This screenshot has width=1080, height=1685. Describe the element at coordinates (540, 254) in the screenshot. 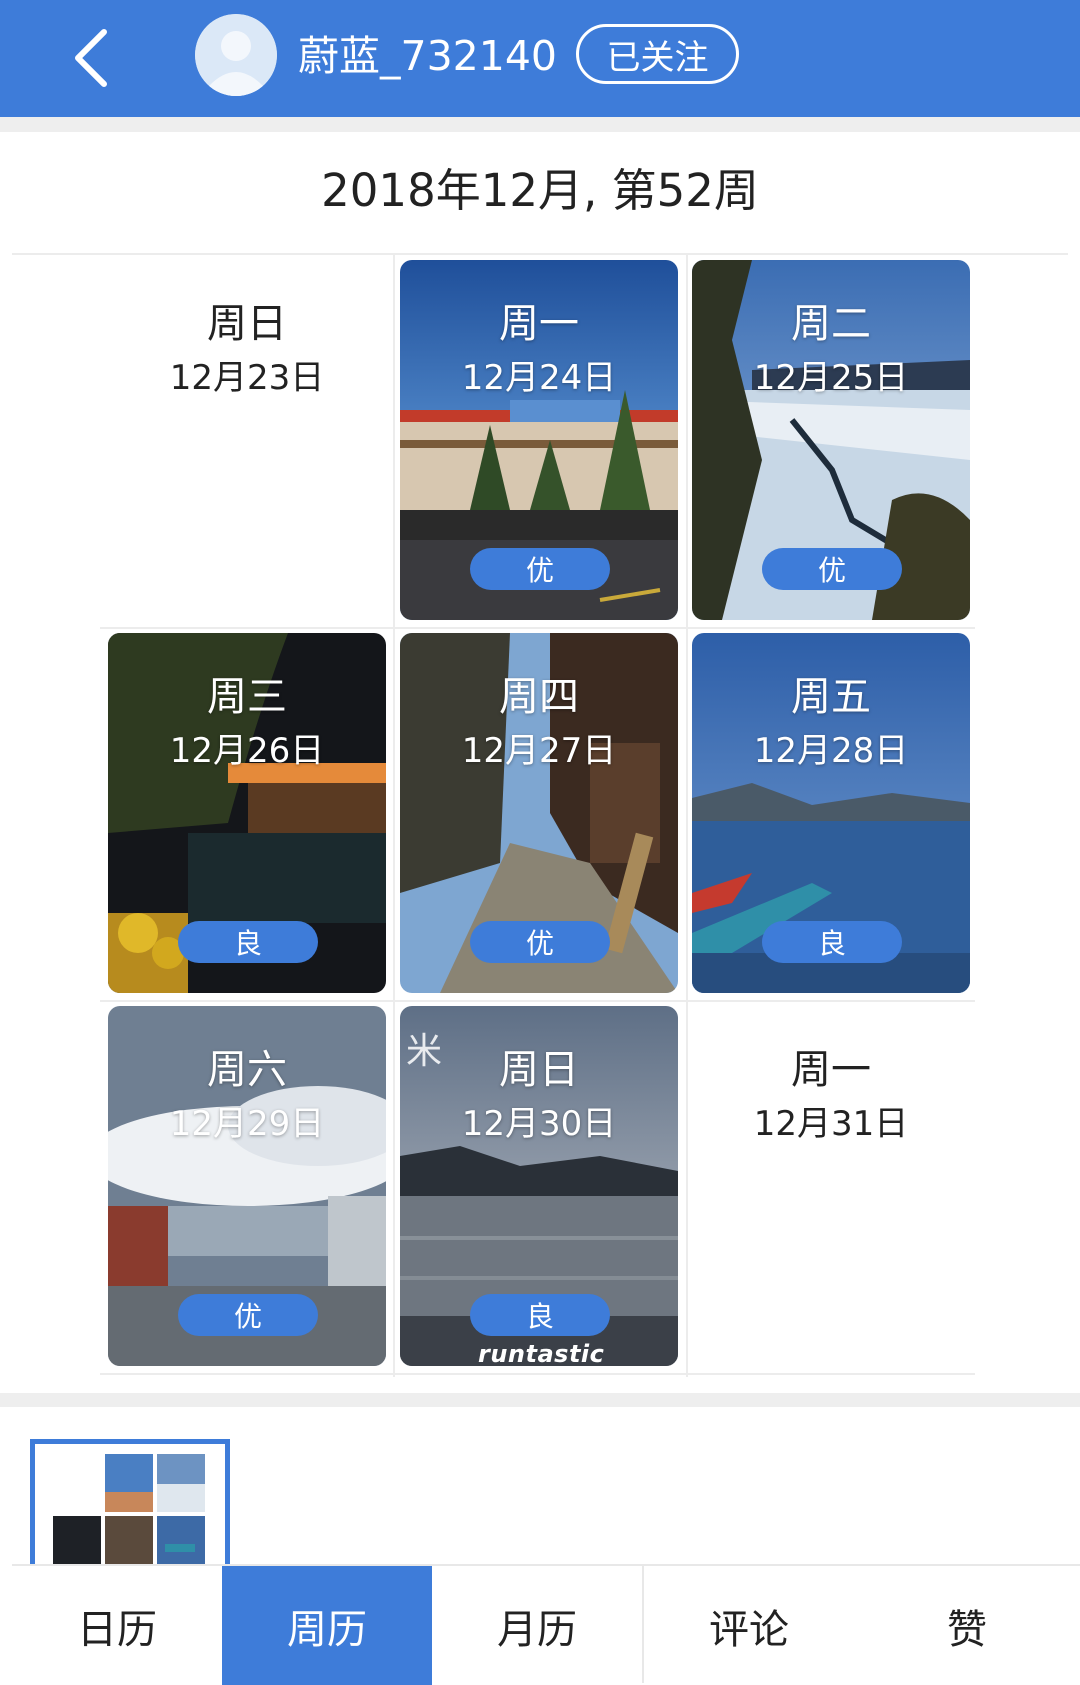

I see `divider` at that location.